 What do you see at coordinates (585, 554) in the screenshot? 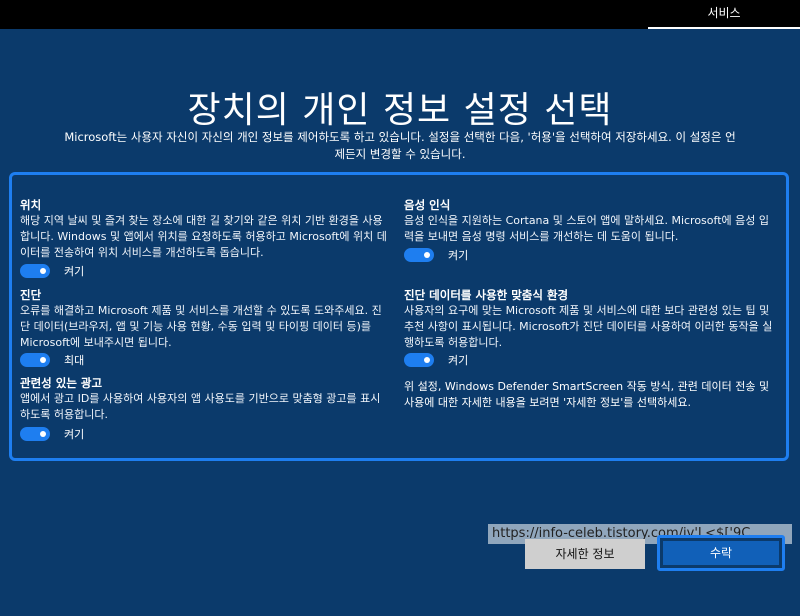
I see `learn-more-button: 자세한 정보` at bounding box center [585, 554].